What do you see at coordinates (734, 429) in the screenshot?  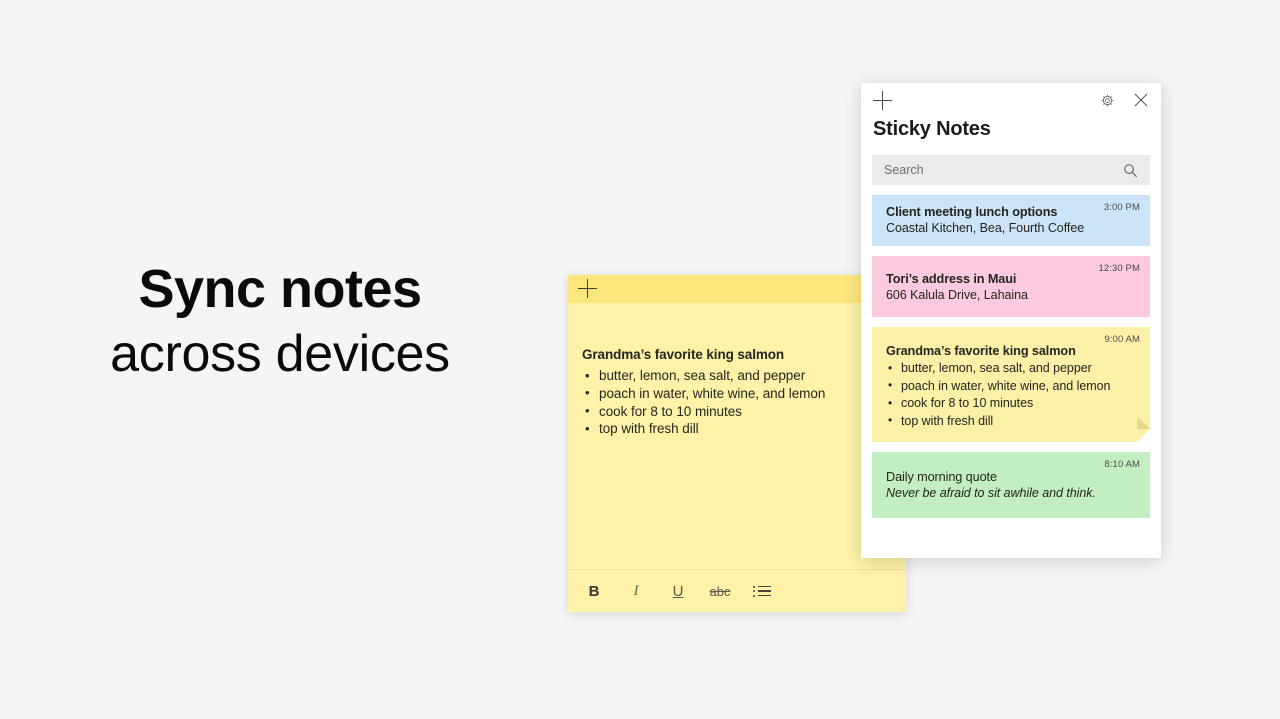 I see `note-list-item: top with fresh dill` at bounding box center [734, 429].